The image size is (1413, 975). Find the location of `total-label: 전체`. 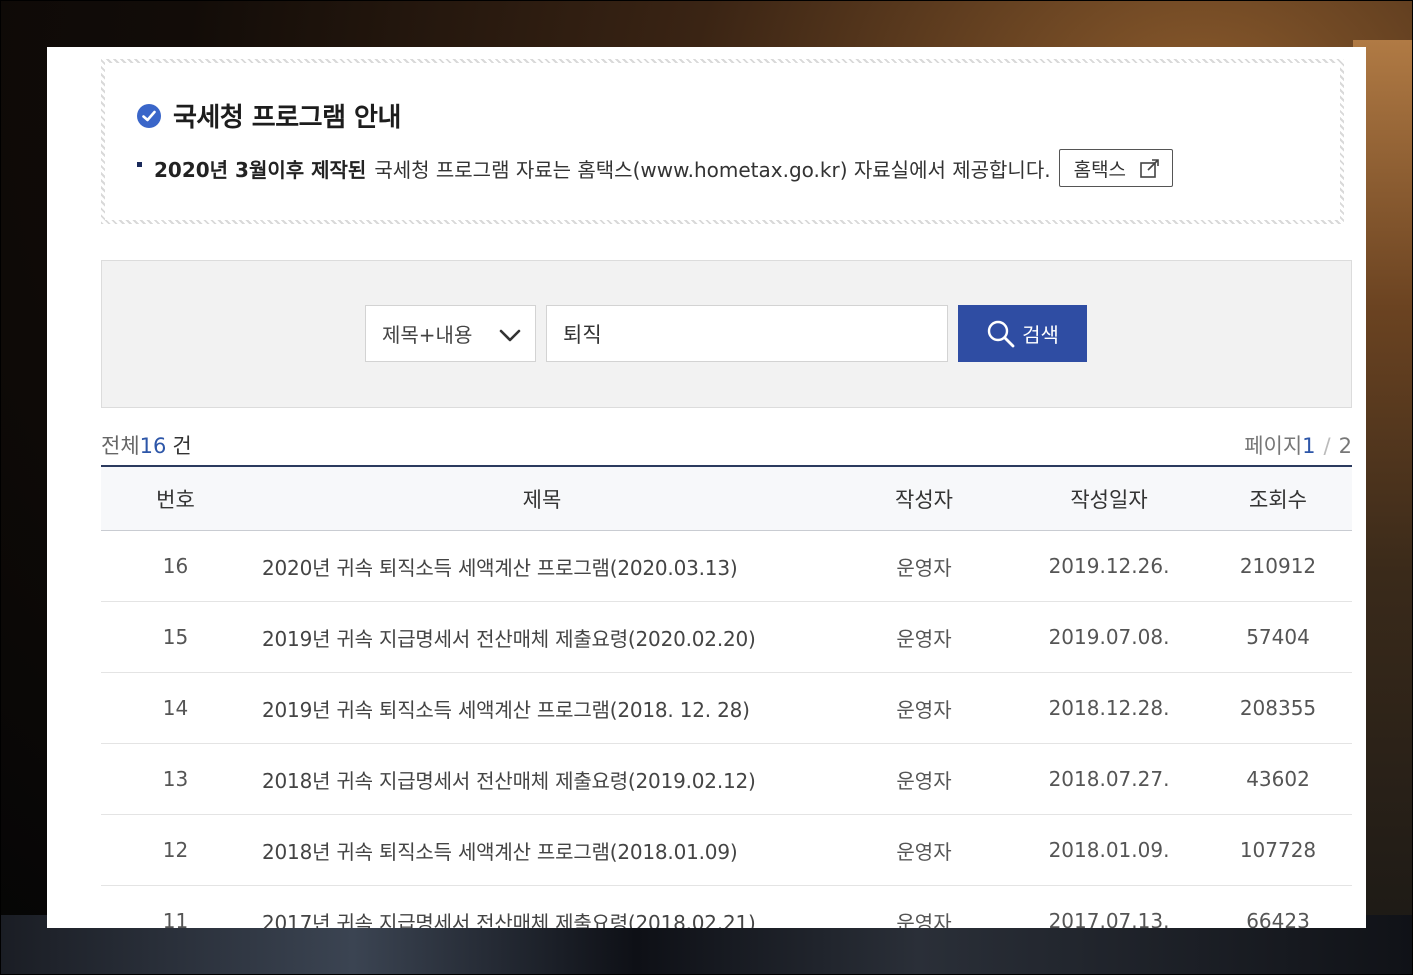

total-label: 전체 is located at coordinates (120, 446).